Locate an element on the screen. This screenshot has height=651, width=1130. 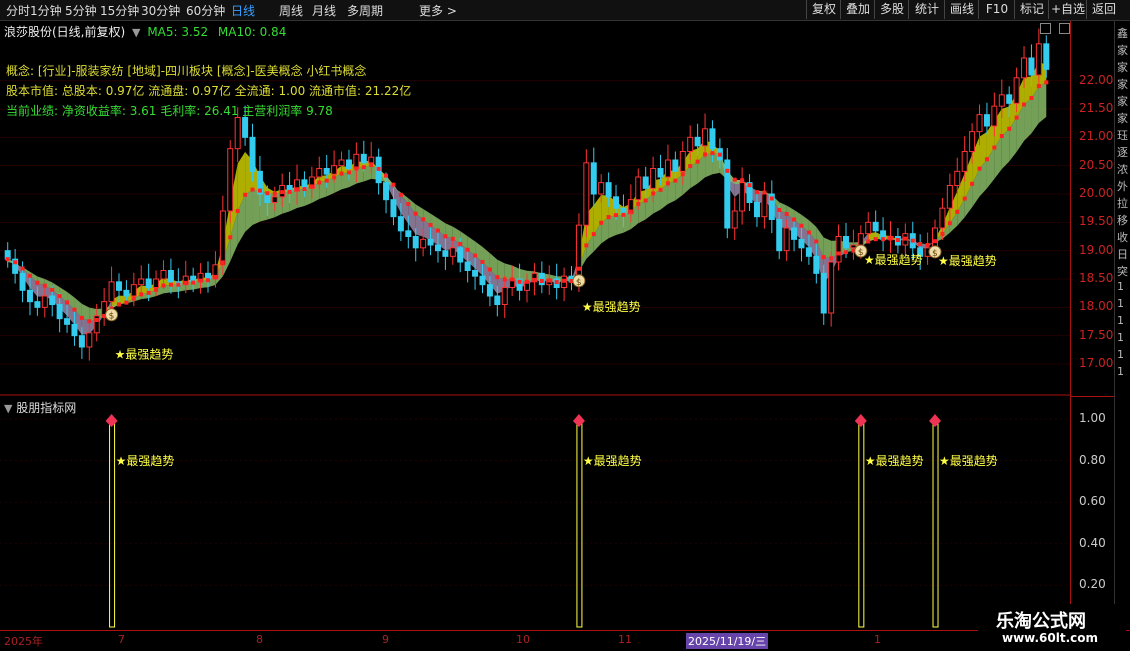
price-tick: 19.50 is located at coordinates (1096, 221).